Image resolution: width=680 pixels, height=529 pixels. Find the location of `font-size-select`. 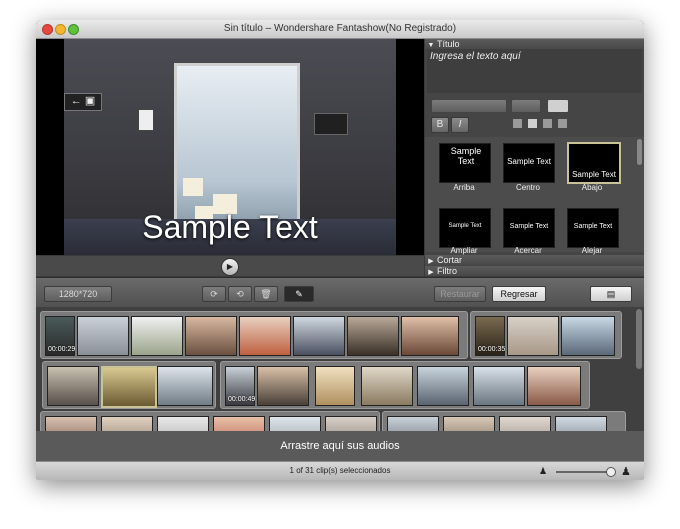

font-size-select is located at coordinates (526, 106).